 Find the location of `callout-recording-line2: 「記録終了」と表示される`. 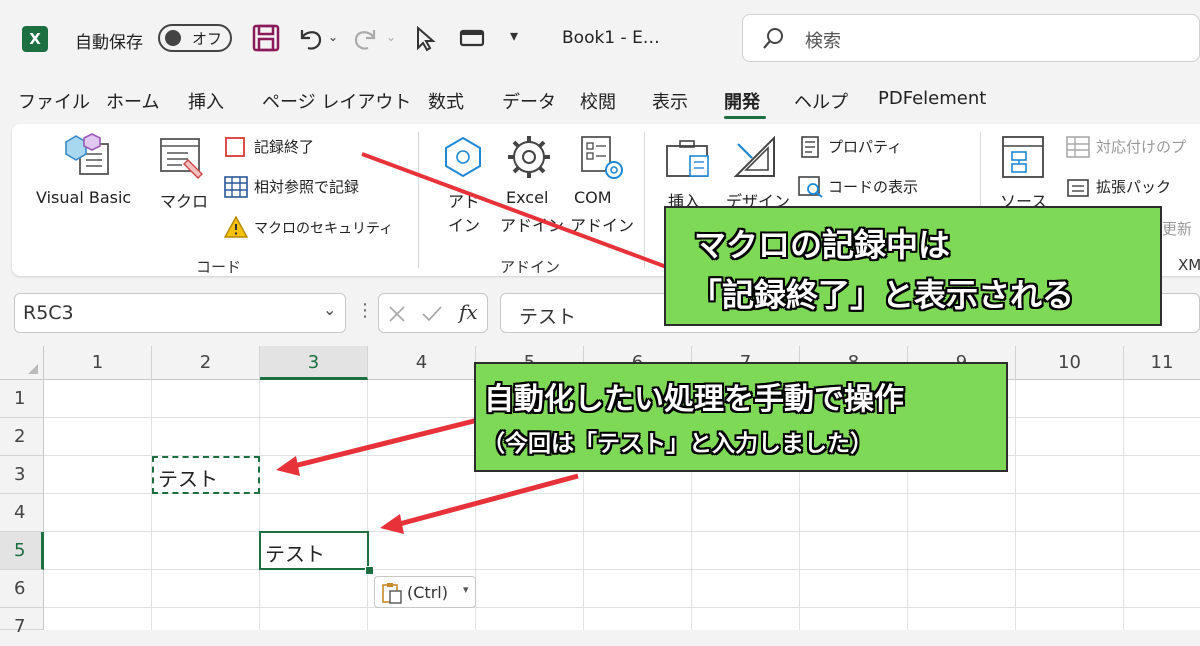

callout-recording-line2: 「記録終了」と表示される is located at coordinates (882, 295).